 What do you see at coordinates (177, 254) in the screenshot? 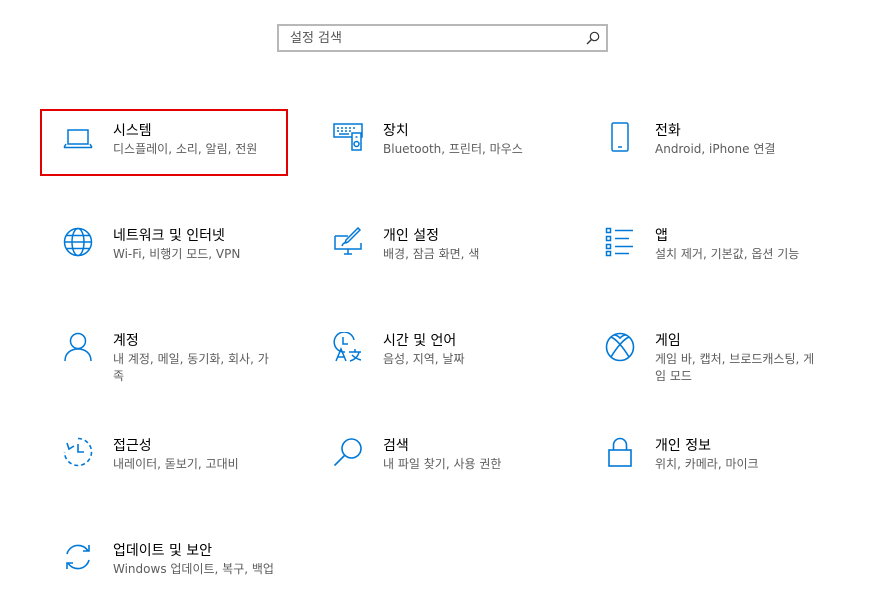
I see `tile-description: Wi-Fi, 비행기 모드, VPN` at bounding box center [177, 254].